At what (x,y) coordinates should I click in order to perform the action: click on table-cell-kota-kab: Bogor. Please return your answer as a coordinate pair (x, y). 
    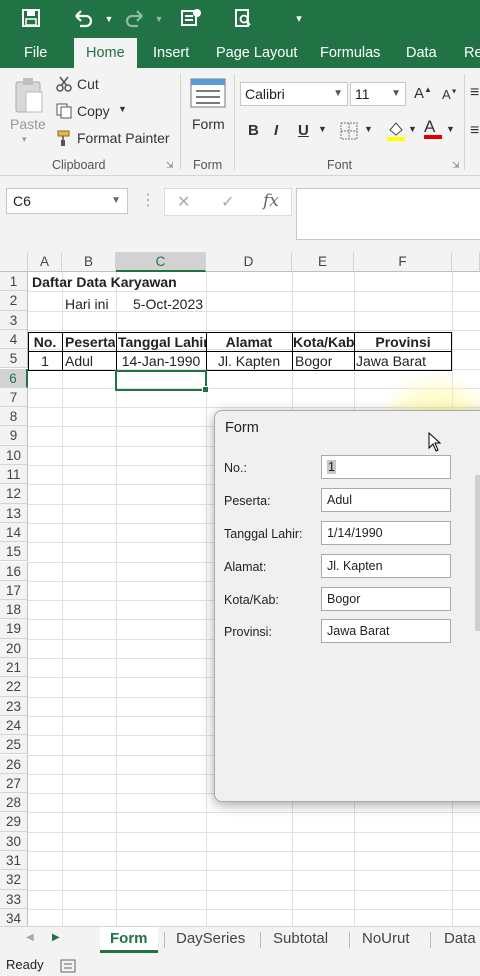
    Looking at the image, I should click on (313, 361).